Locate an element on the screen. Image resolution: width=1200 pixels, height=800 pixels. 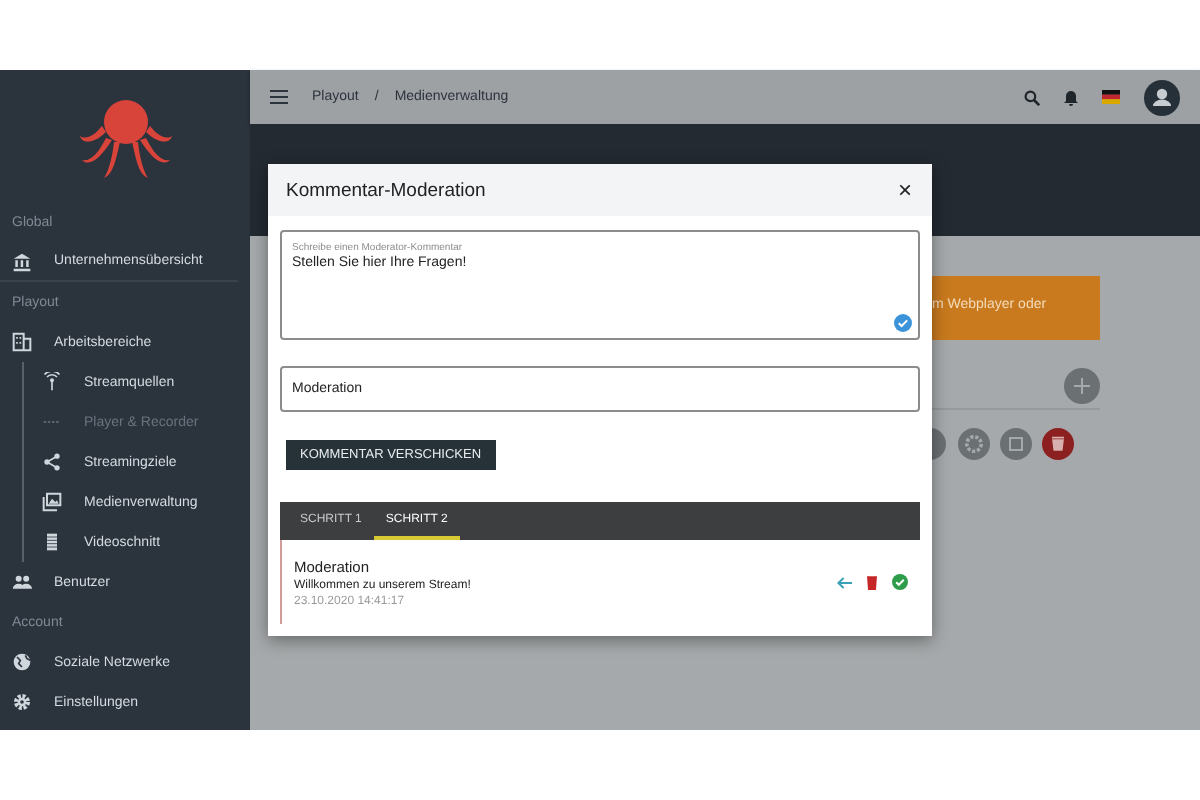
dialog-title: Kommentar-Moderation is located at coordinates (386, 190).